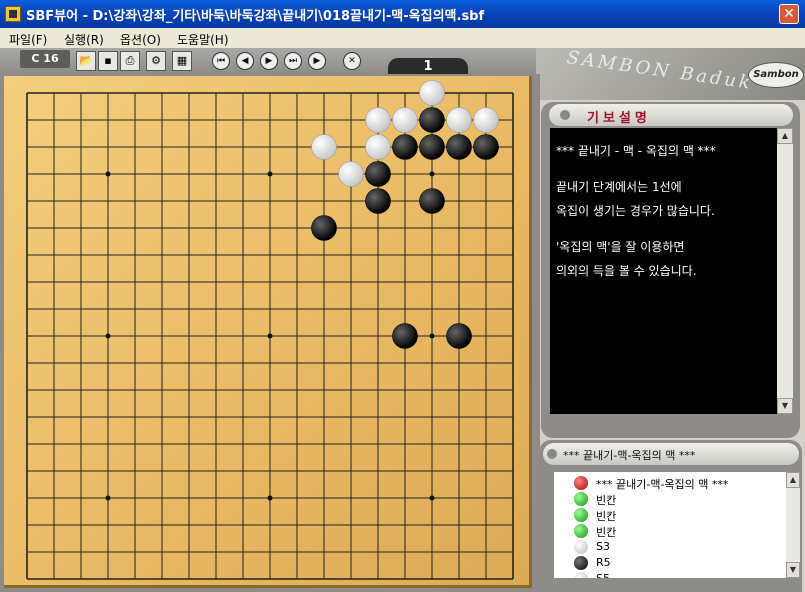  What do you see at coordinates (221, 61) in the screenshot?
I see `first-move-icon: ⏮` at bounding box center [221, 61].